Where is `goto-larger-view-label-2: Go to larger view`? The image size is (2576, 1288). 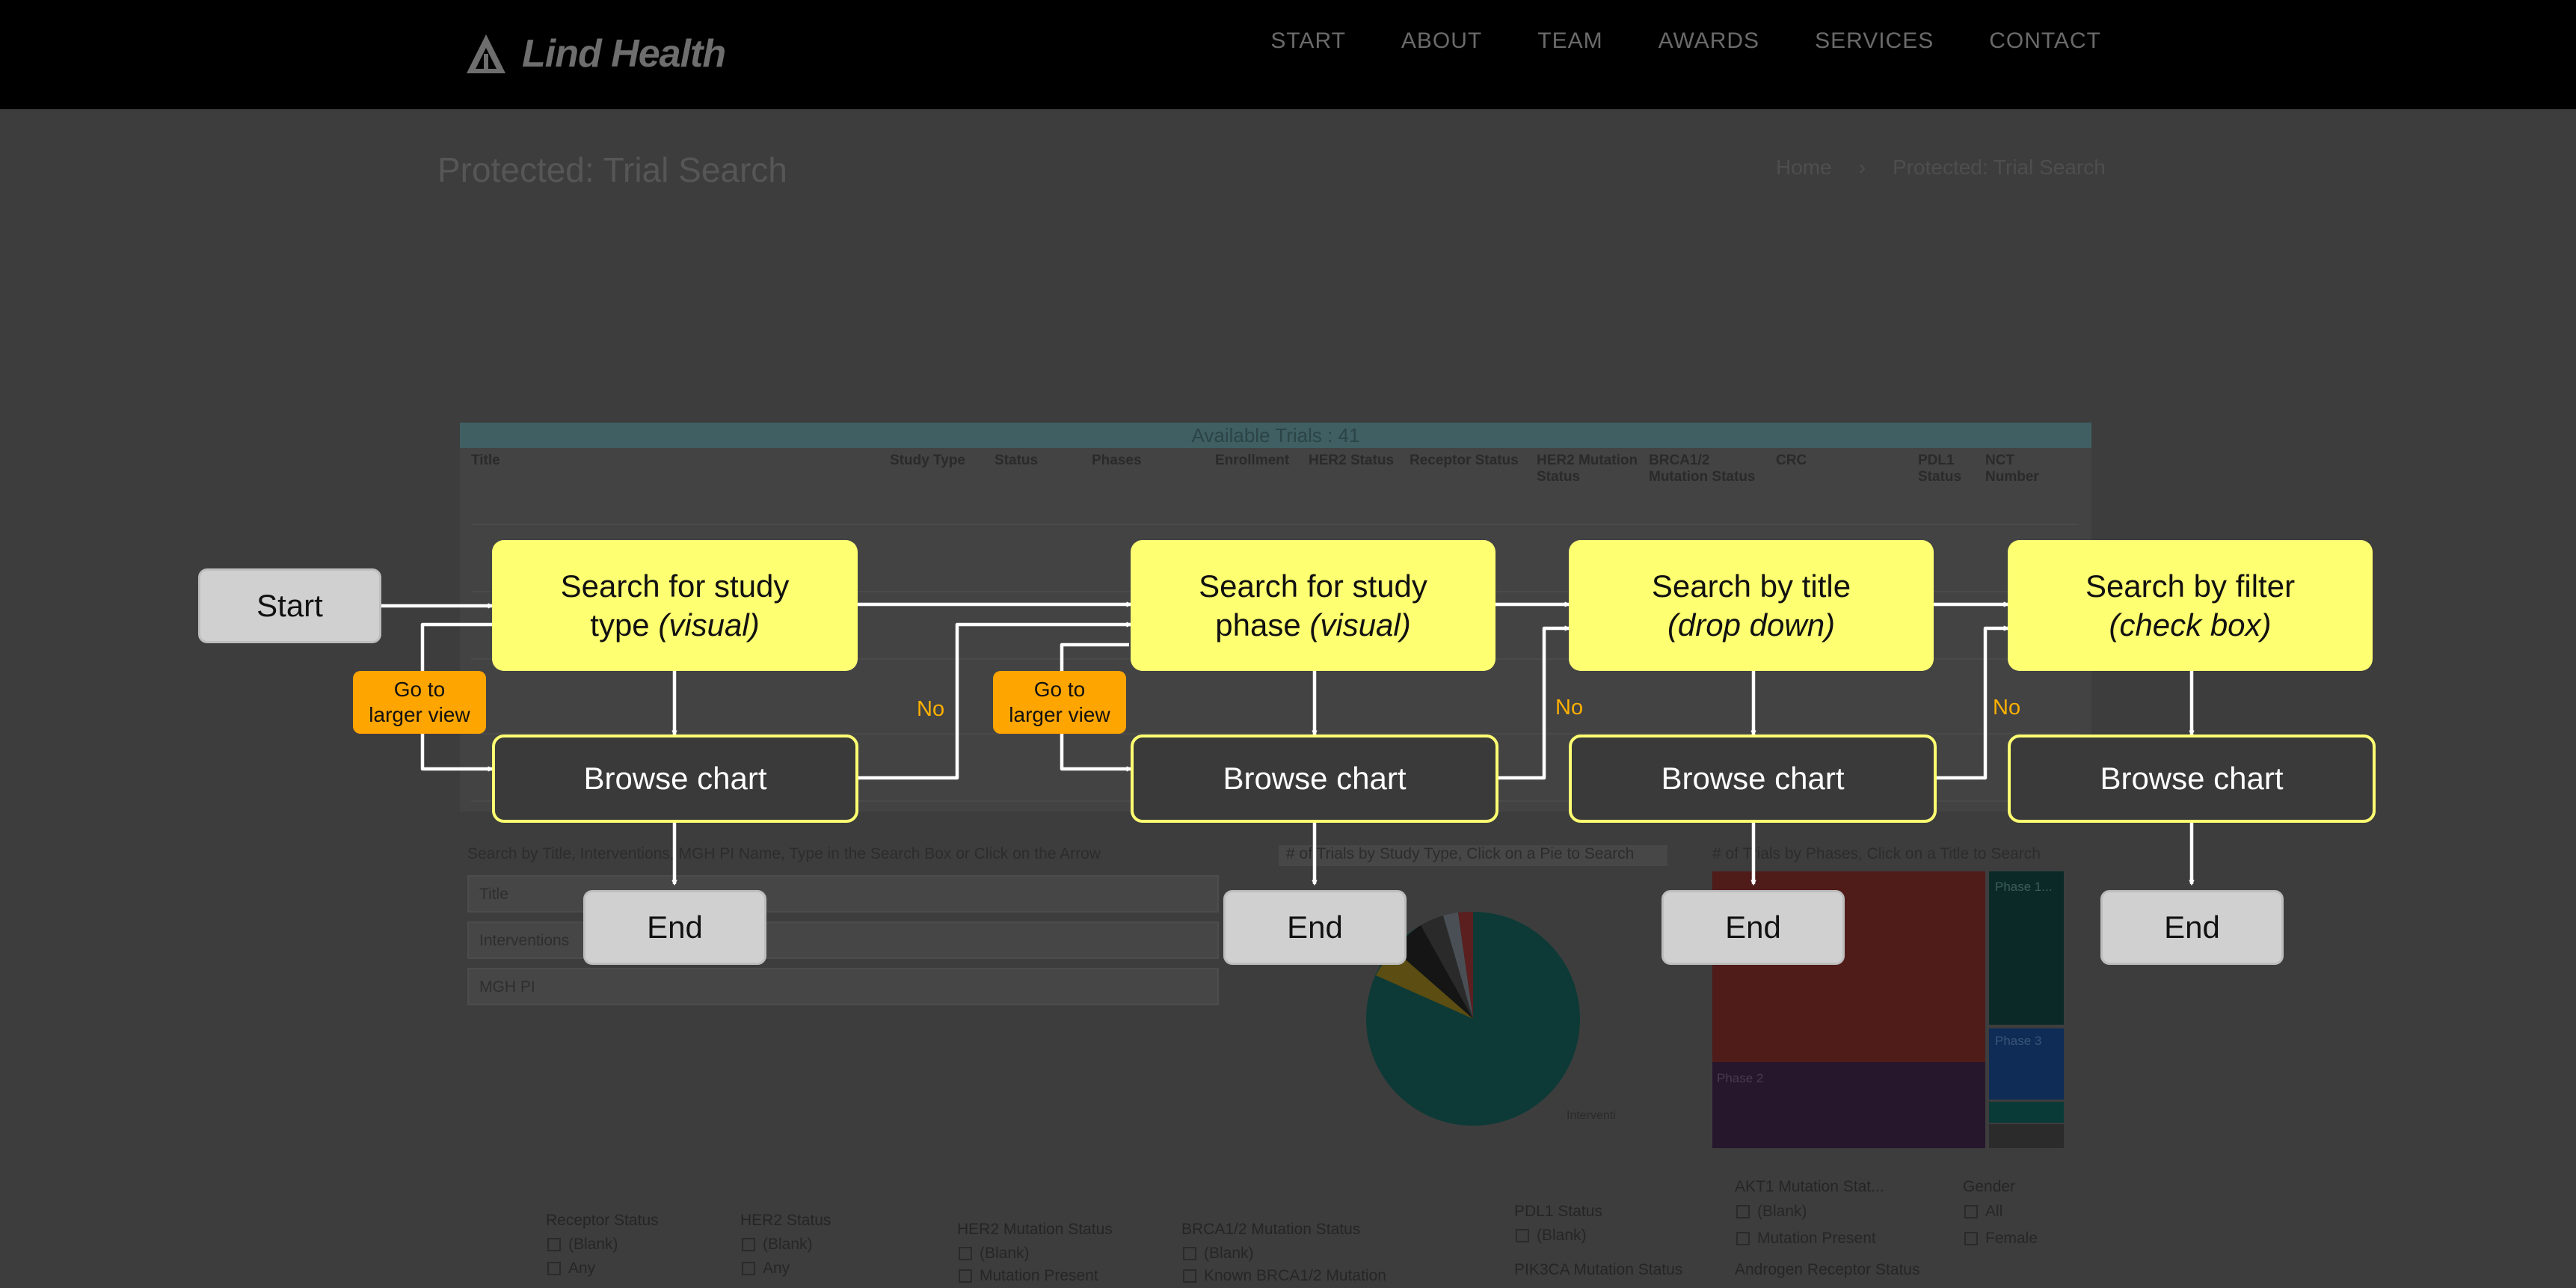
goto-larger-view-label-2: Go to larger view is located at coordinates (1059, 702).